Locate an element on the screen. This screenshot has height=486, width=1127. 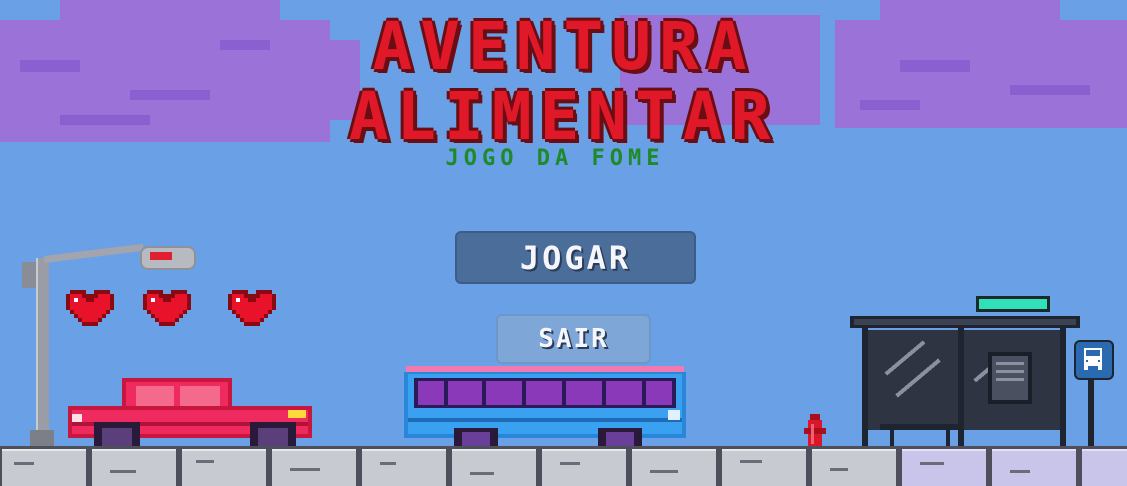
bus-shelter is located at coordinates (965, 374).